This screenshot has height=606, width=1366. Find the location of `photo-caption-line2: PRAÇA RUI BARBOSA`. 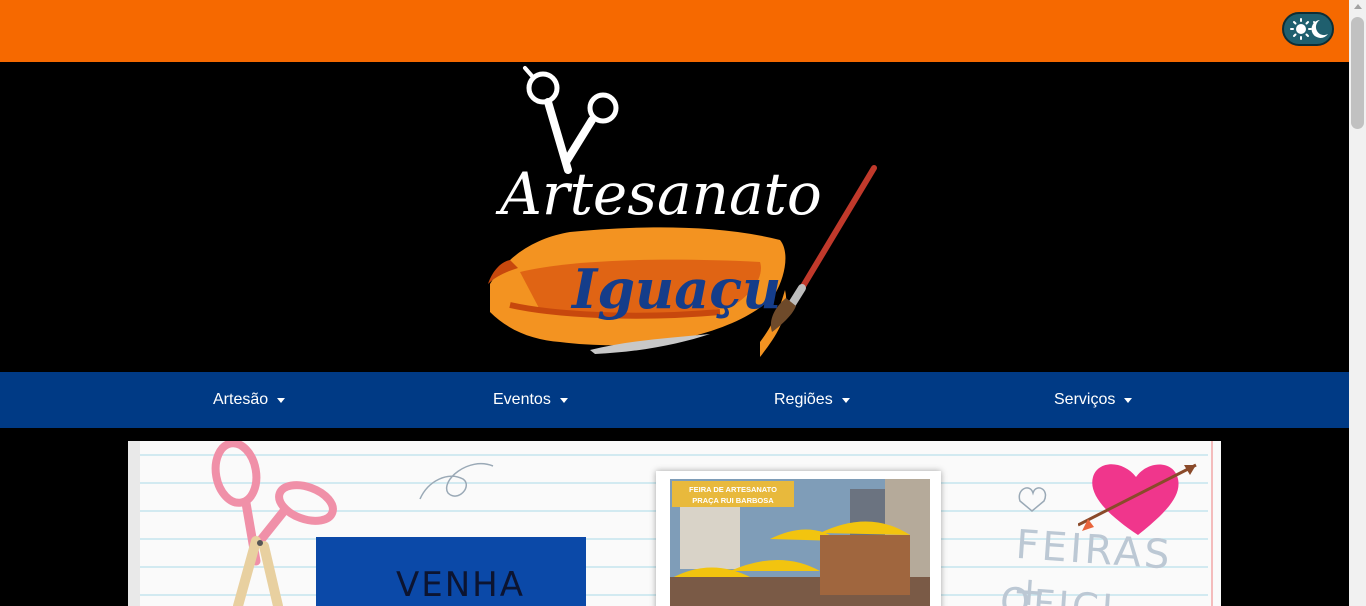

photo-caption-line2: PRAÇA RUI BARBOSA is located at coordinates (733, 500).